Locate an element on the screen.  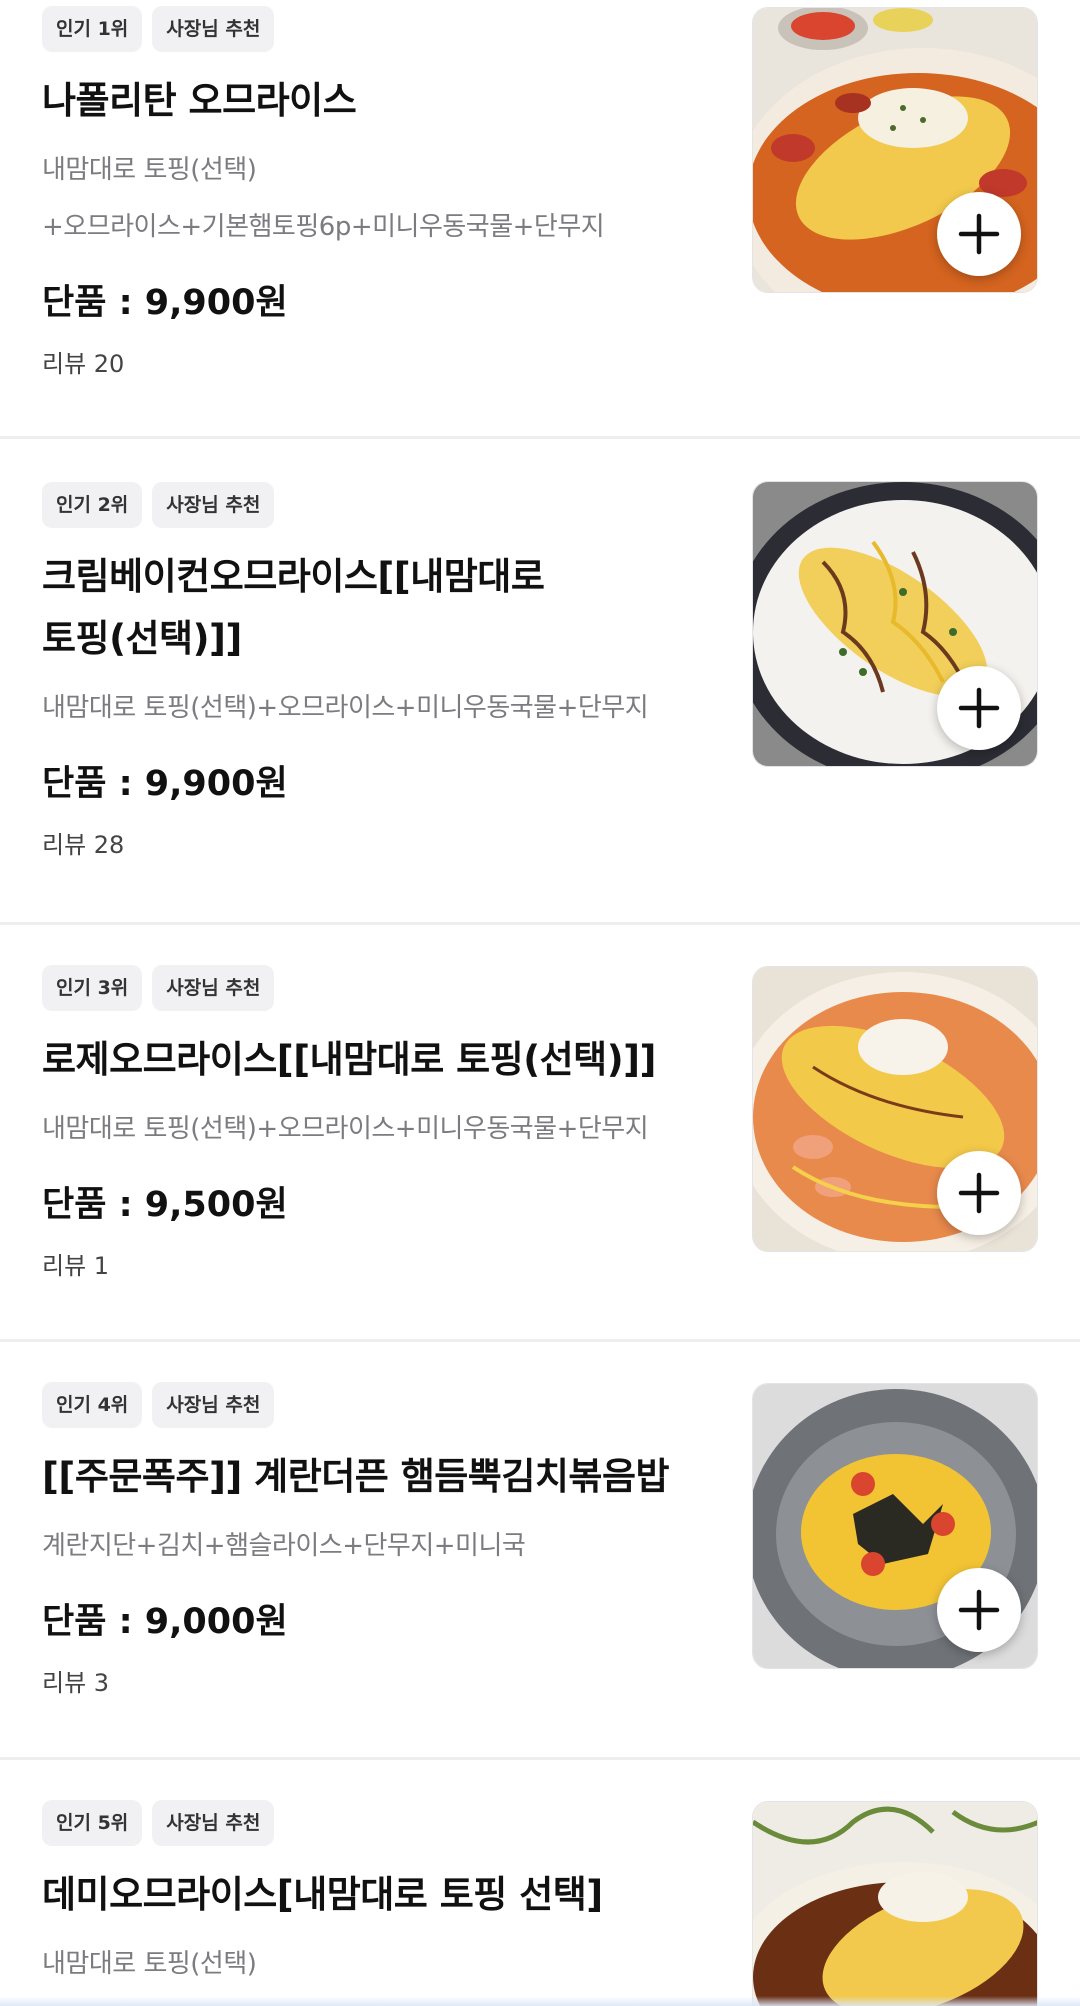
rank-tag: 인기 4위 is located at coordinates (92, 1405).